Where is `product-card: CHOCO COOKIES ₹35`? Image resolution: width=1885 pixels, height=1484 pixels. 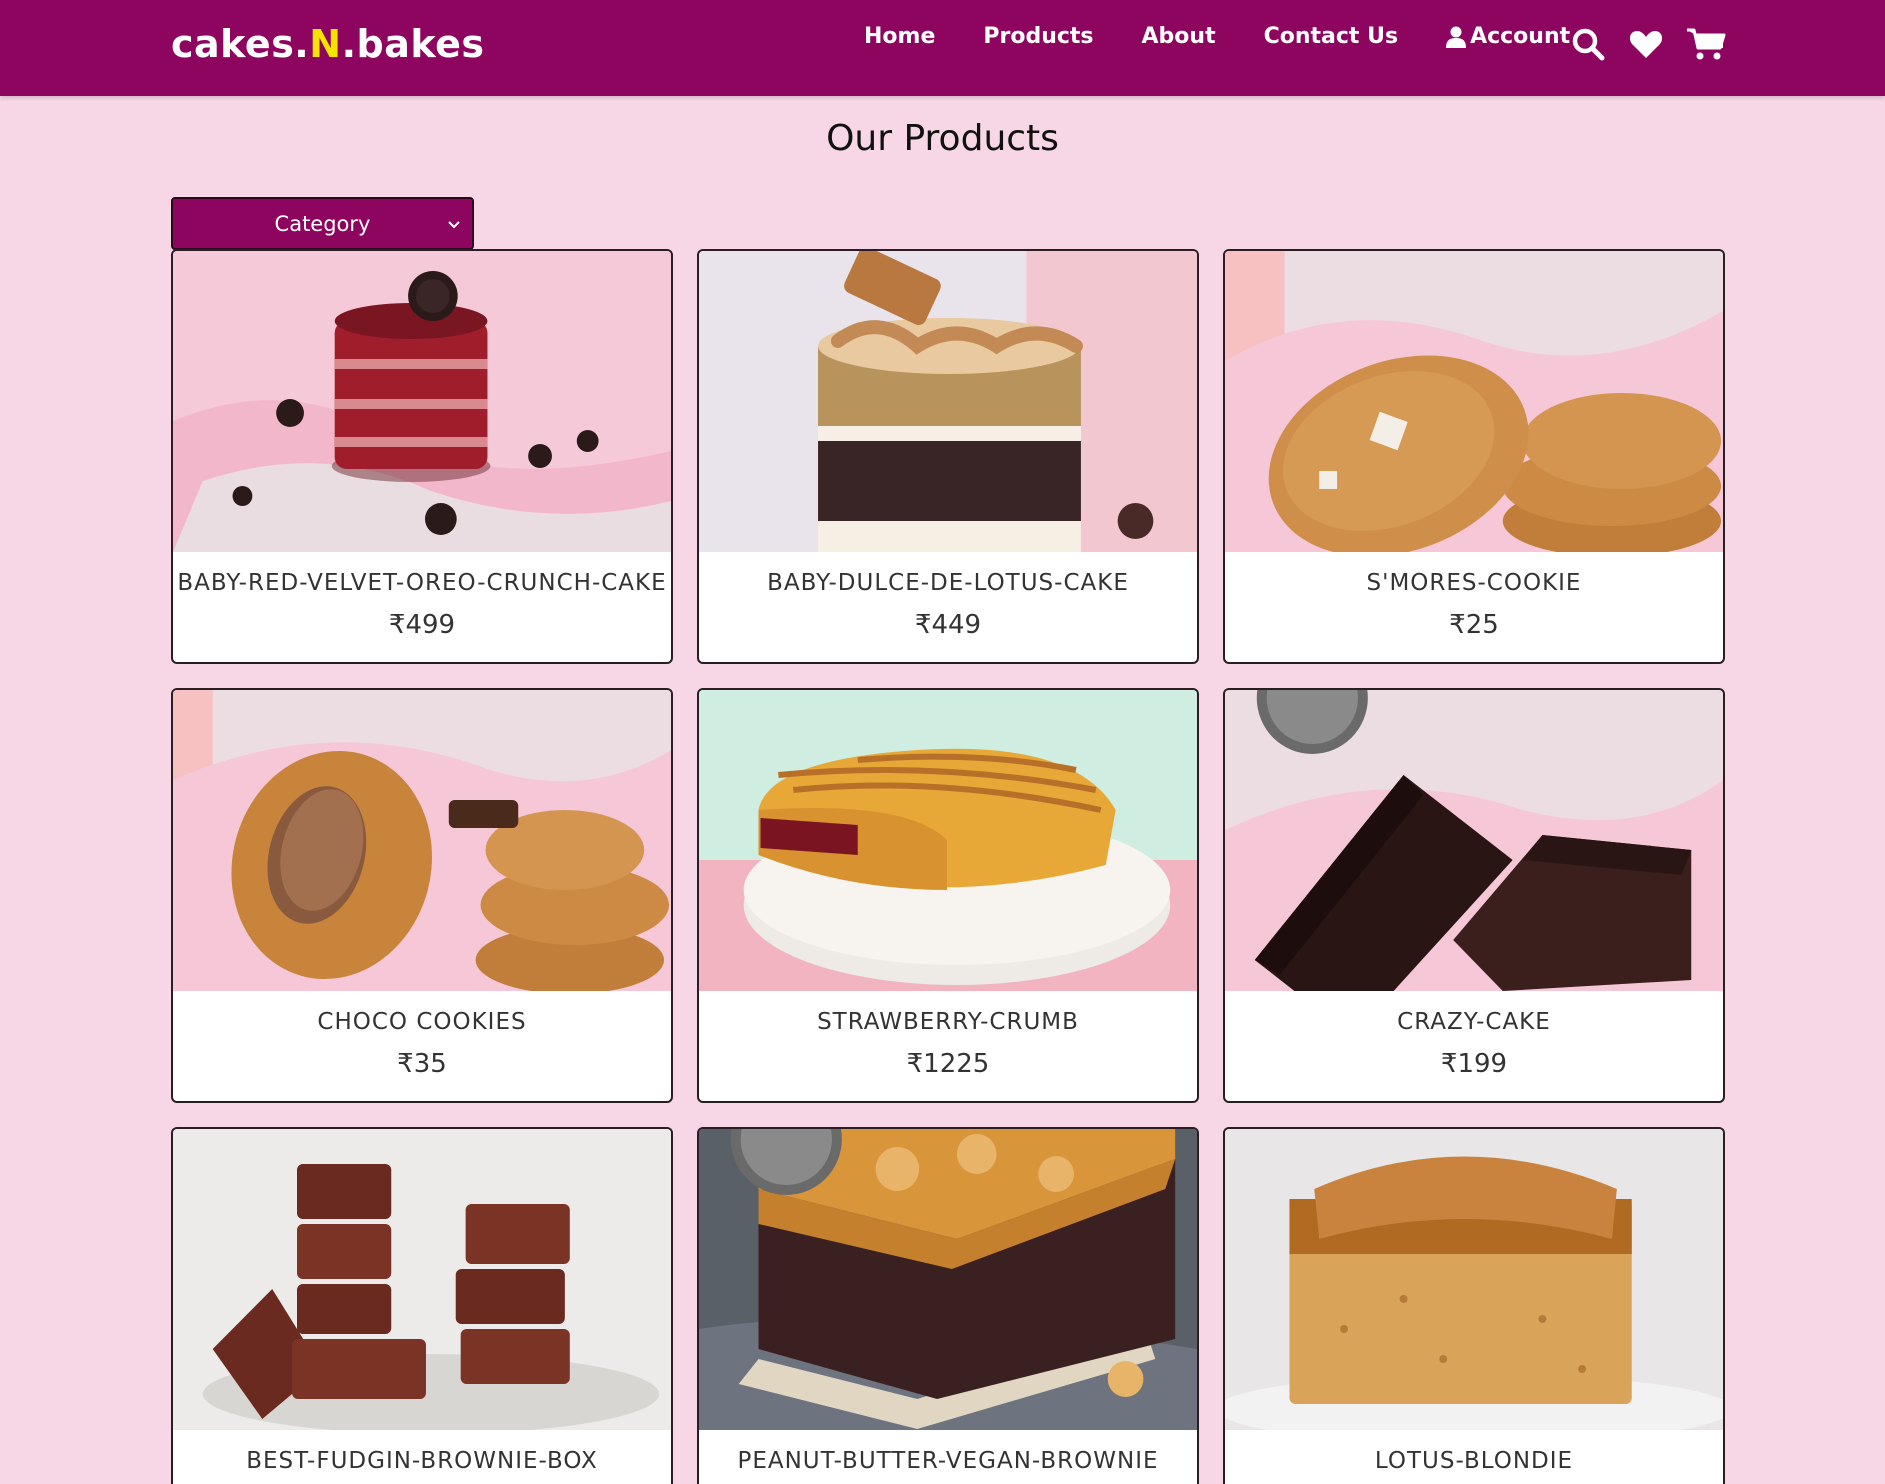
product-card: CHOCO COOKIES ₹35 is located at coordinates (422, 895).